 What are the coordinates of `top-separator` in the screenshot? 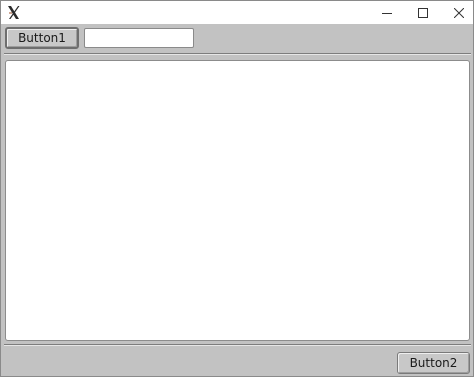 It's located at (237, 54).